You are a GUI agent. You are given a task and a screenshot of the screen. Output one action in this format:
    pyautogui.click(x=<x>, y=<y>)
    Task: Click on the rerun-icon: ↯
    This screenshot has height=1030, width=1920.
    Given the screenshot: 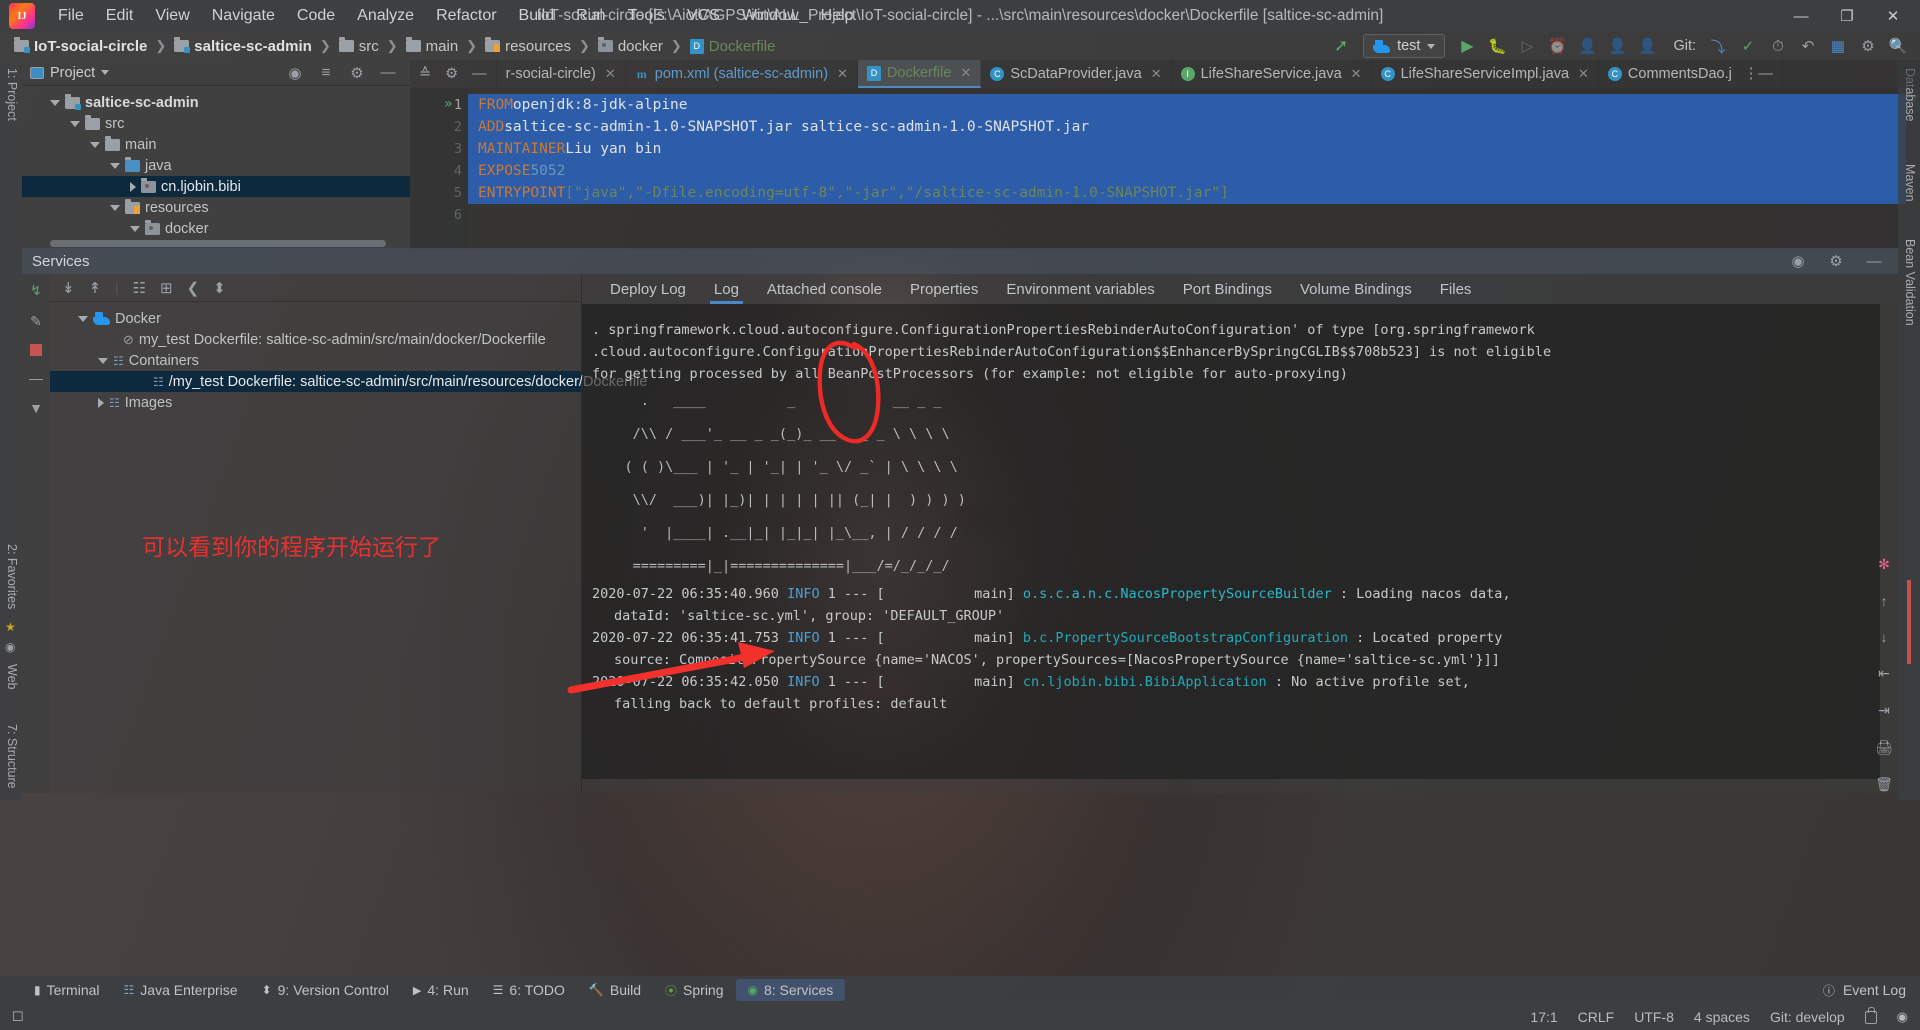 What is the action you would take?
    pyautogui.click(x=36, y=290)
    